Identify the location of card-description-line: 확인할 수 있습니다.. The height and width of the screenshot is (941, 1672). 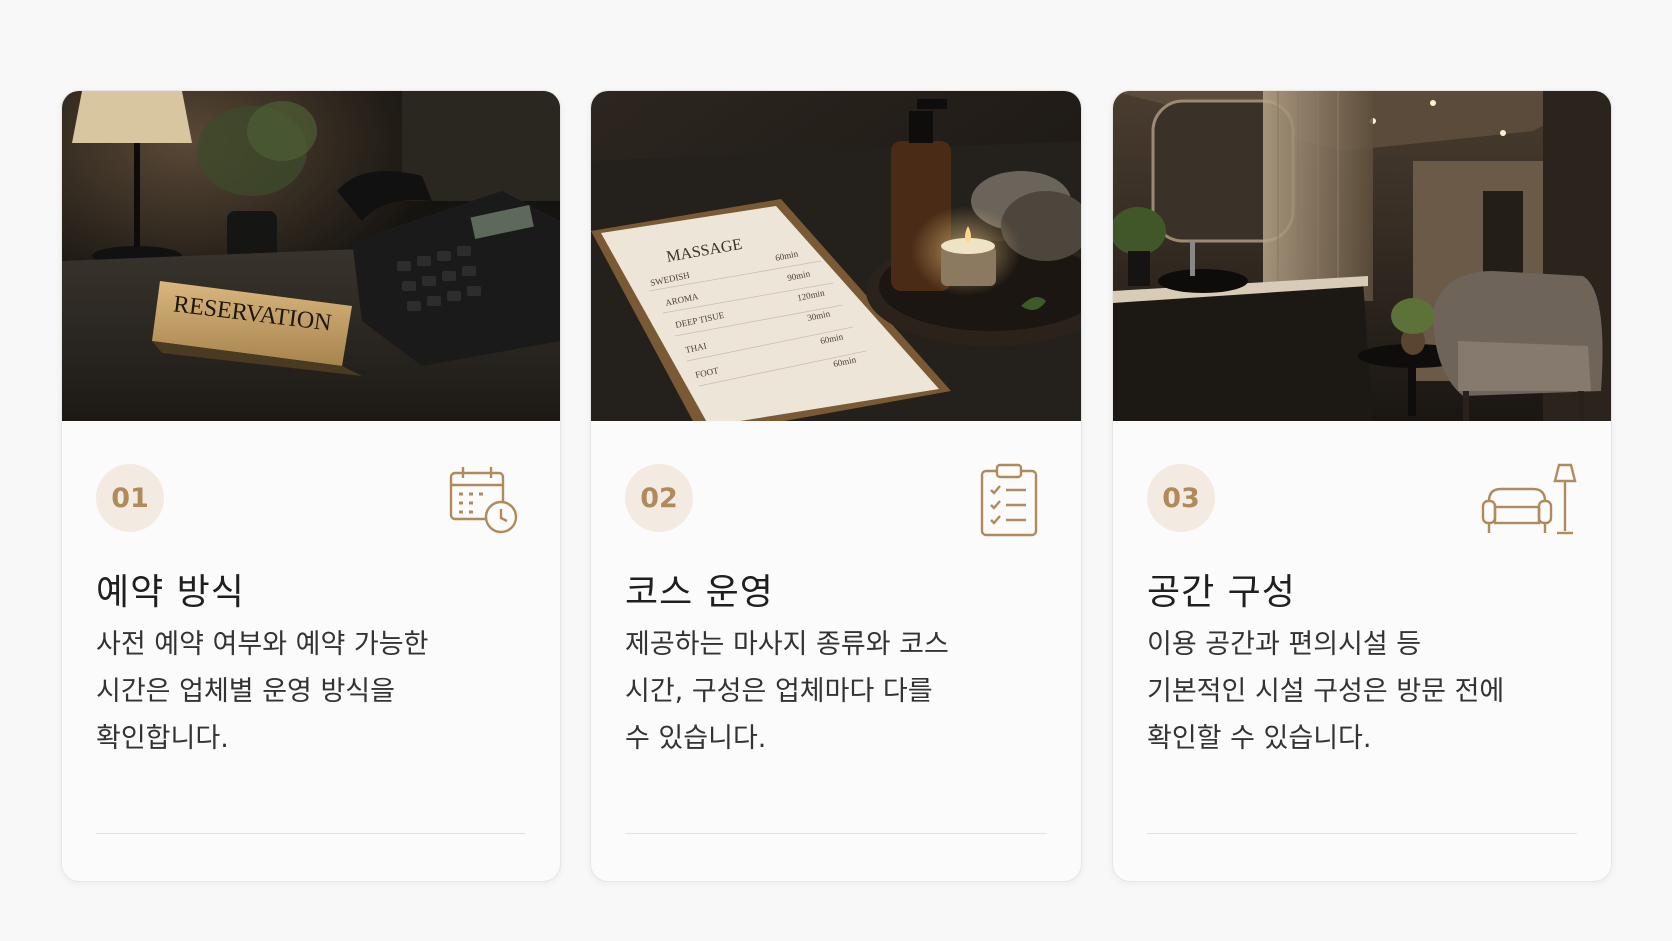
(1259, 738).